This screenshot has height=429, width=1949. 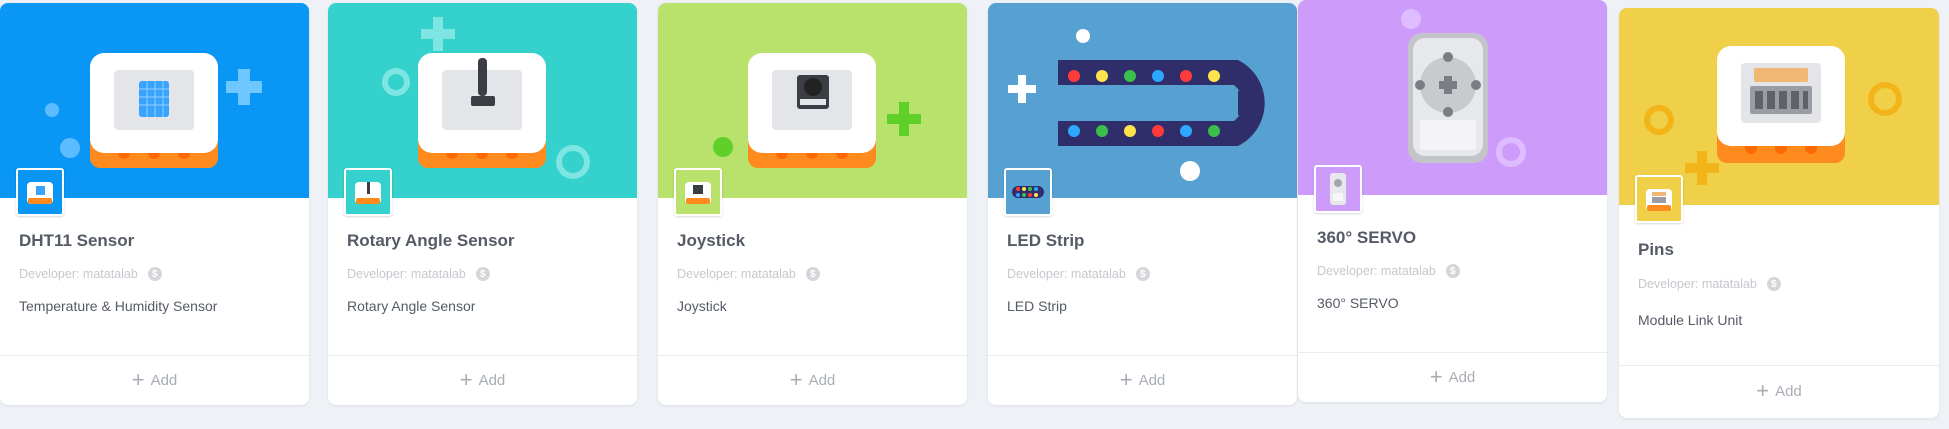 What do you see at coordinates (1690, 320) in the screenshot?
I see `card-description: Module Link Unit` at bounding box center [1690, 320].